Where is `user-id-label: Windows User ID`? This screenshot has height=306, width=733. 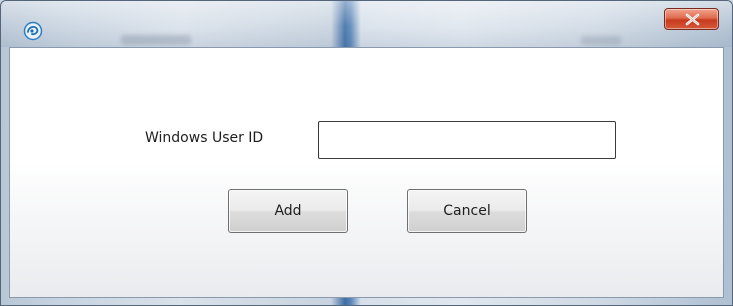
user-id-label: Windows User ID is located at coordinates (204, 138).